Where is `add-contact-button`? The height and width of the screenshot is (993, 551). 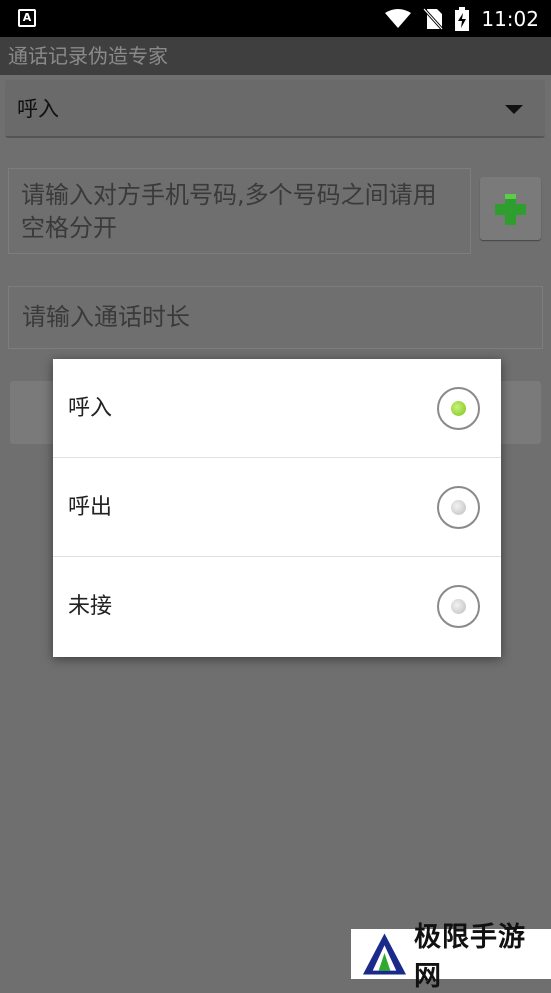 add-contact-button is located at coordinates (510, 208).